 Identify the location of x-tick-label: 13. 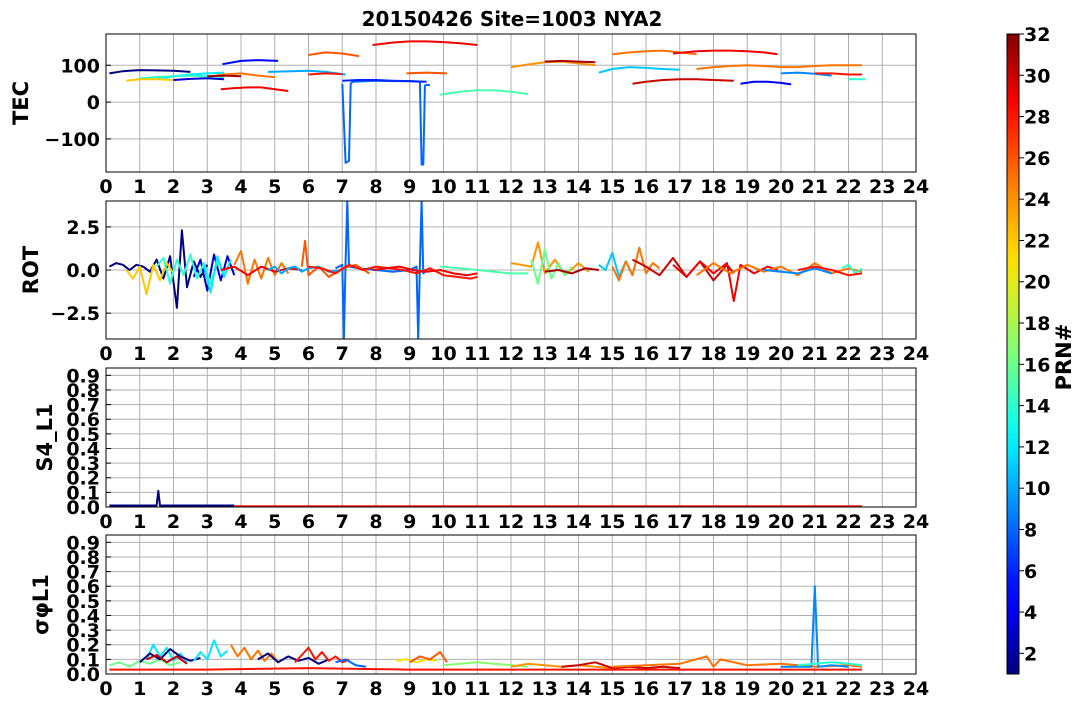
(545, 689).